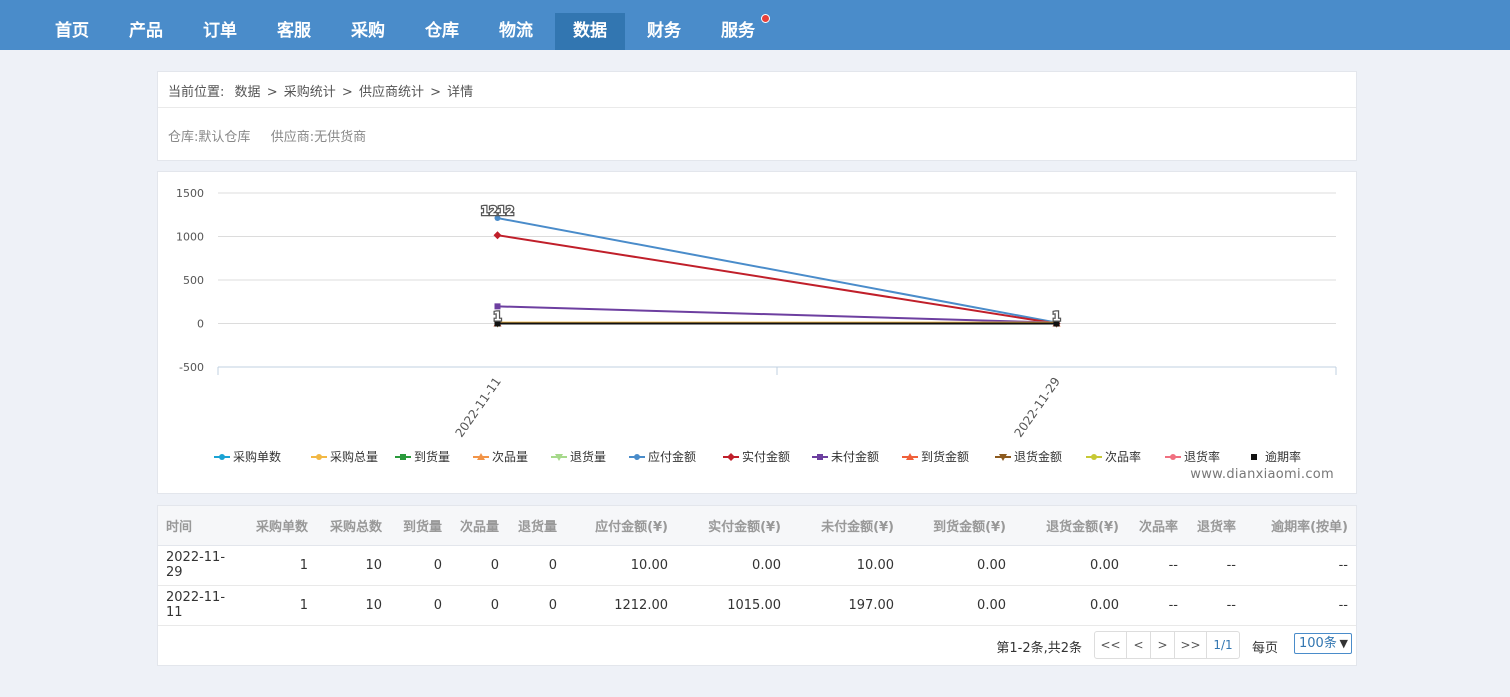  What do you see at coordinates (1343, 643) in the screenshot?
I see `chevron-down-icon: ▼` at bounding box center [1343, 643].